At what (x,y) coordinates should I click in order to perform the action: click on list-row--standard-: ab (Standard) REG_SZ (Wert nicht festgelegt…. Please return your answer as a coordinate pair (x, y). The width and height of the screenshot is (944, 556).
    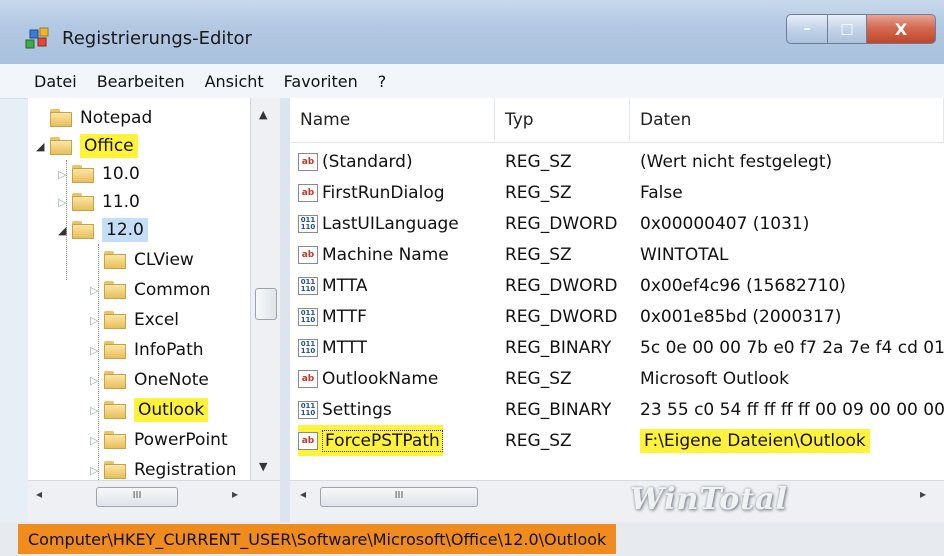
    Looking at the image, I should click on (617, 161).